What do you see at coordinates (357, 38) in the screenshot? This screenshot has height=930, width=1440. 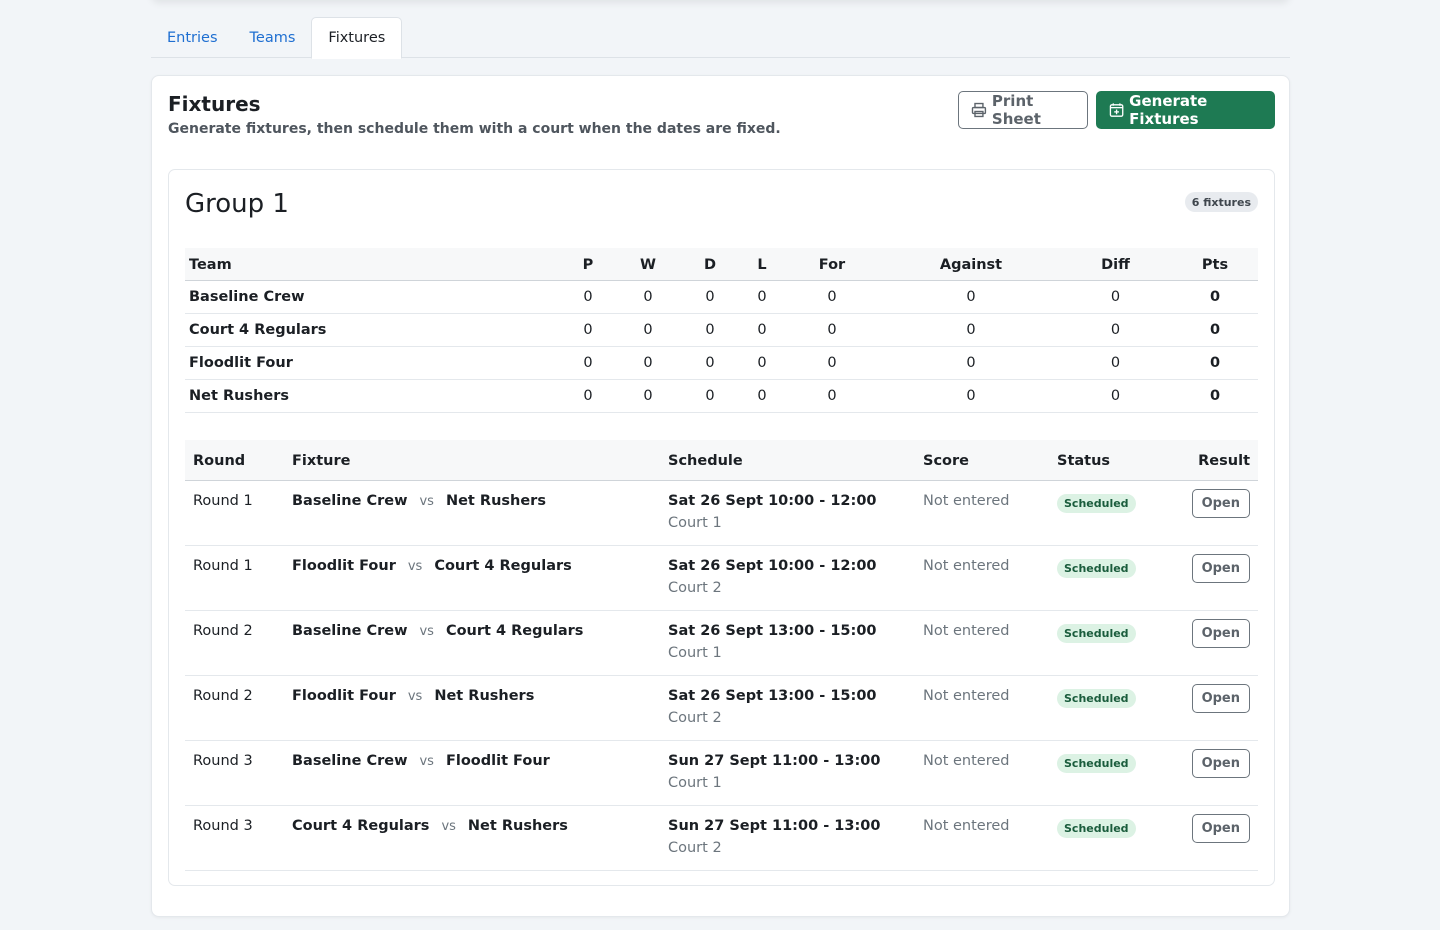 I see `tab-fixtures: Fixtures` at bounding box center [357, 38].